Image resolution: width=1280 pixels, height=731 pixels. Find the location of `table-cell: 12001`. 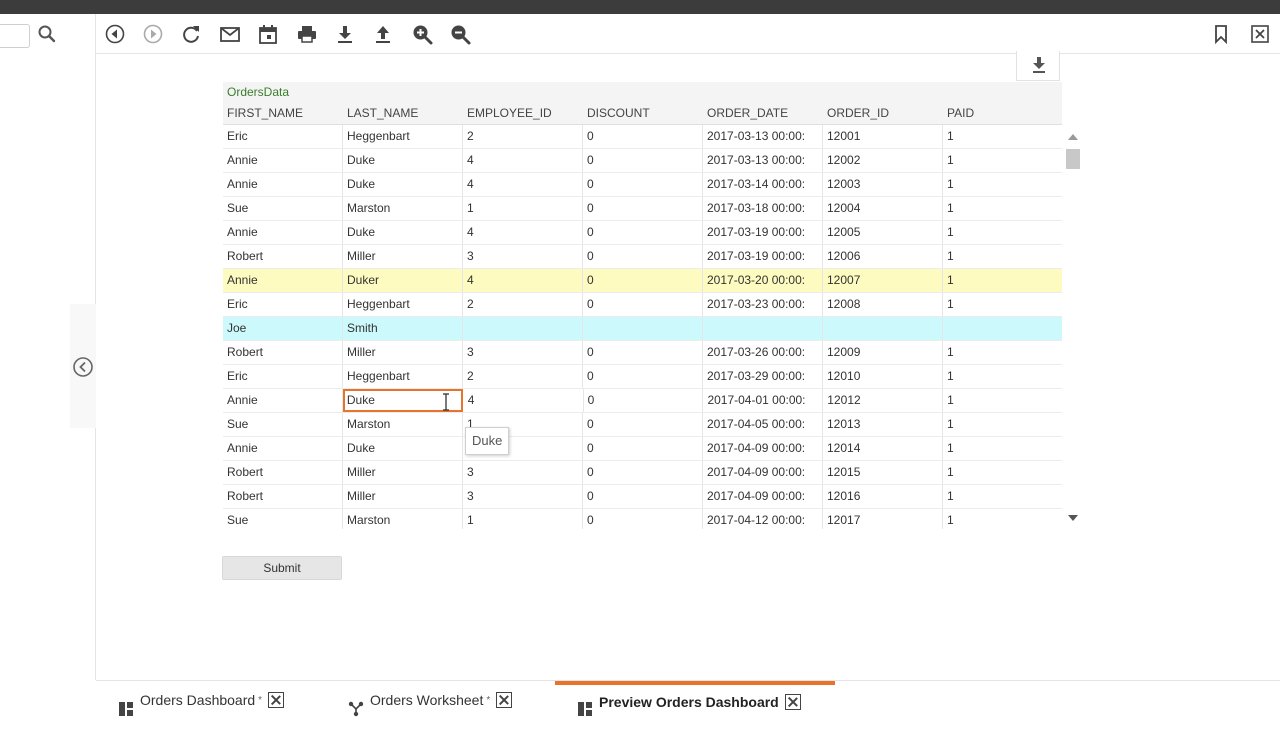

table-cell: 12001 is located at coordinates (883, 136).